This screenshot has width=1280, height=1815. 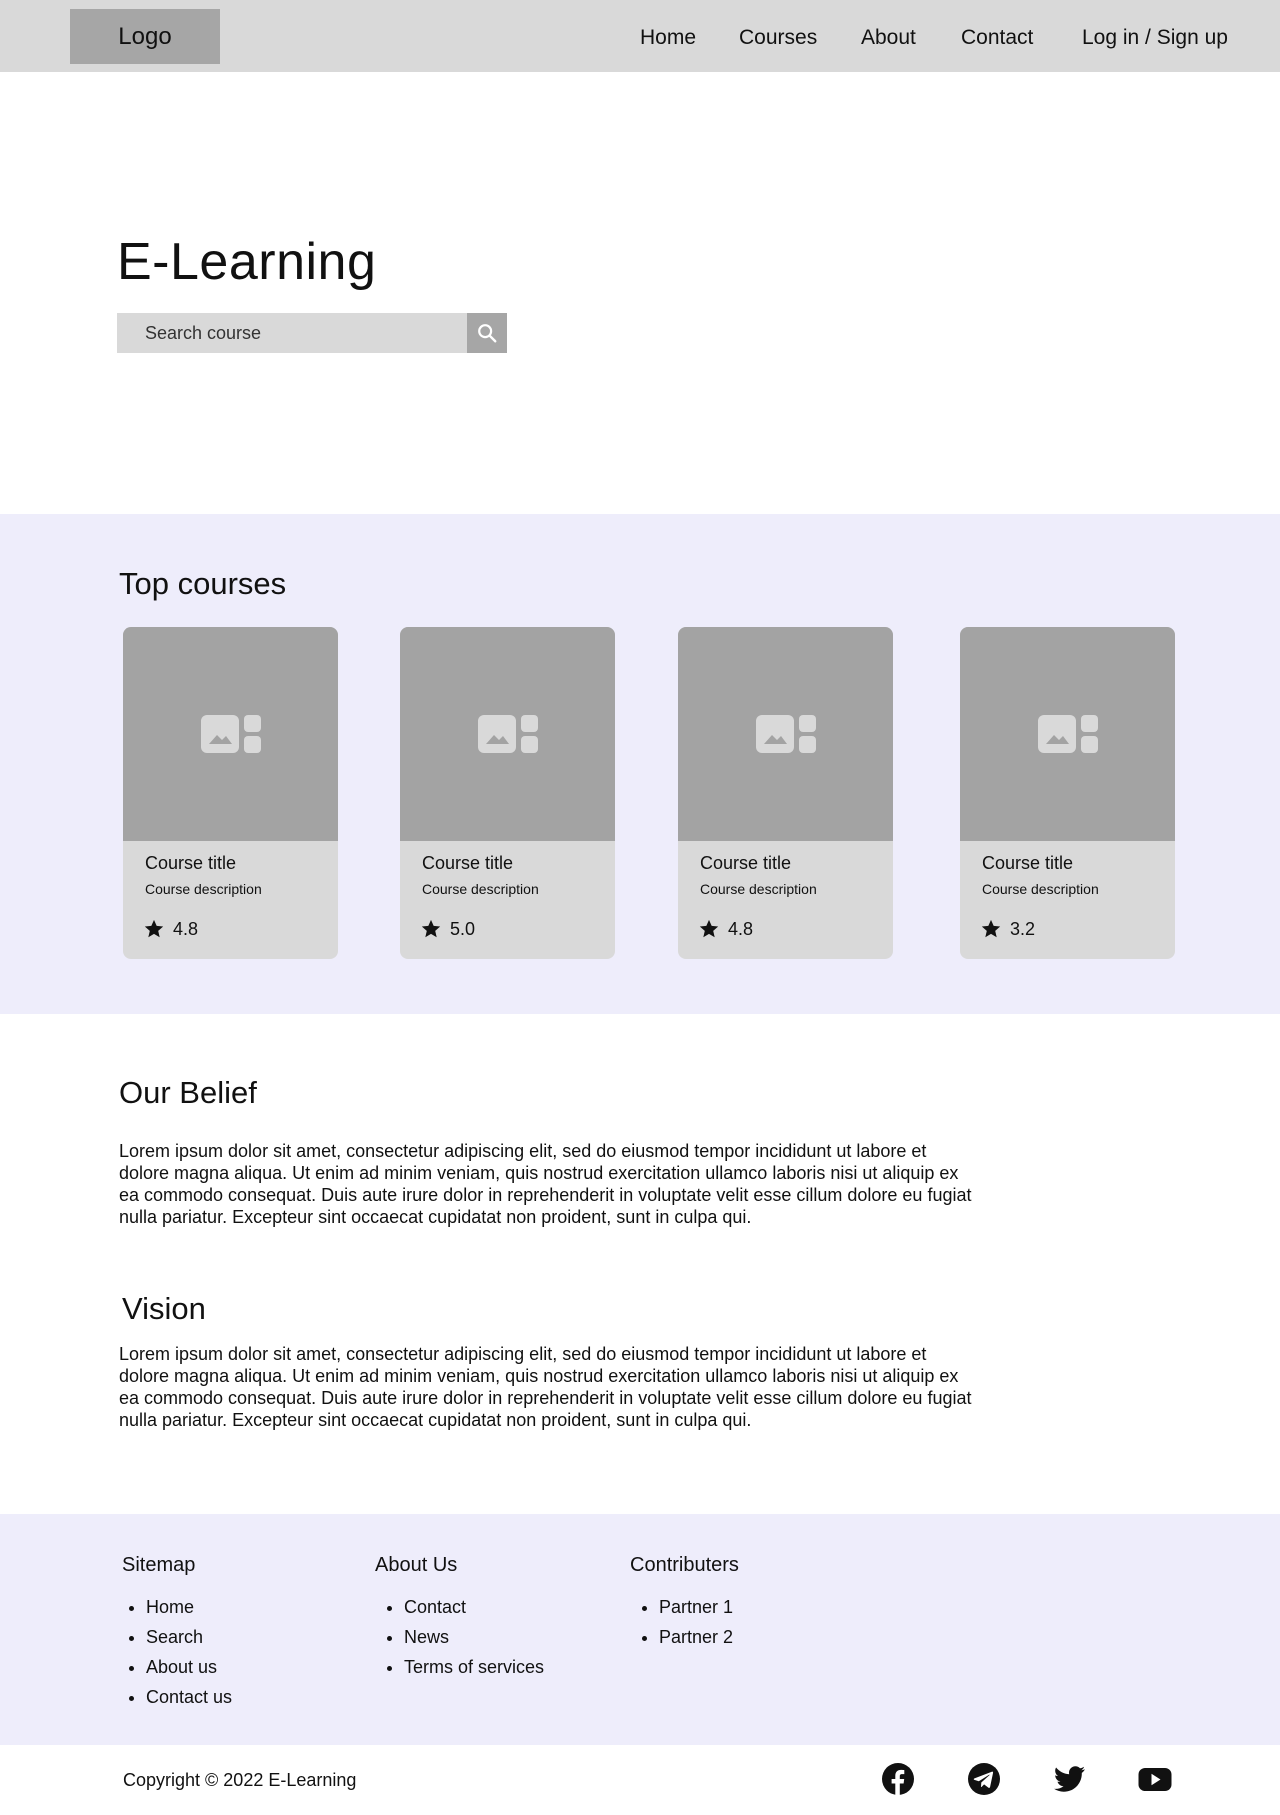 I want to click on footer-link-news: News, so click(x=474, y=1637).